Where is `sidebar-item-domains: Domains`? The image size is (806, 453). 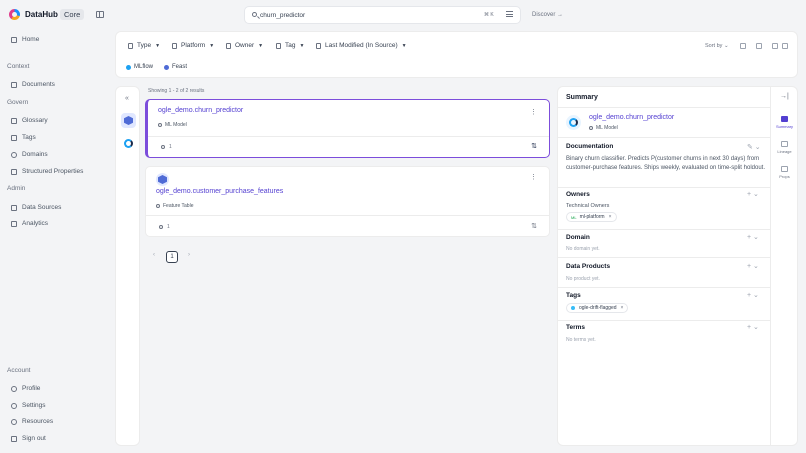 sidebar-item-domains: Domains is located at coordinates (29, 154).